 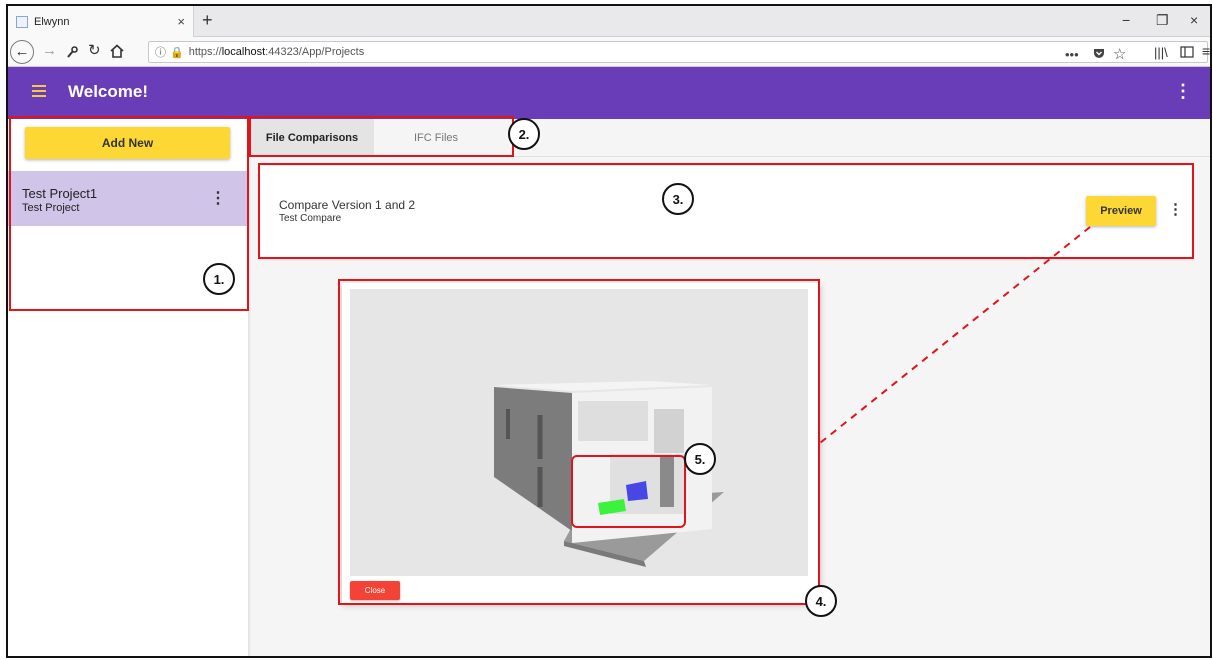 What do you see at coordinates (955, 335) in the screenshot?
I see `annotation-leader-line` at bounding box center [955, 335].